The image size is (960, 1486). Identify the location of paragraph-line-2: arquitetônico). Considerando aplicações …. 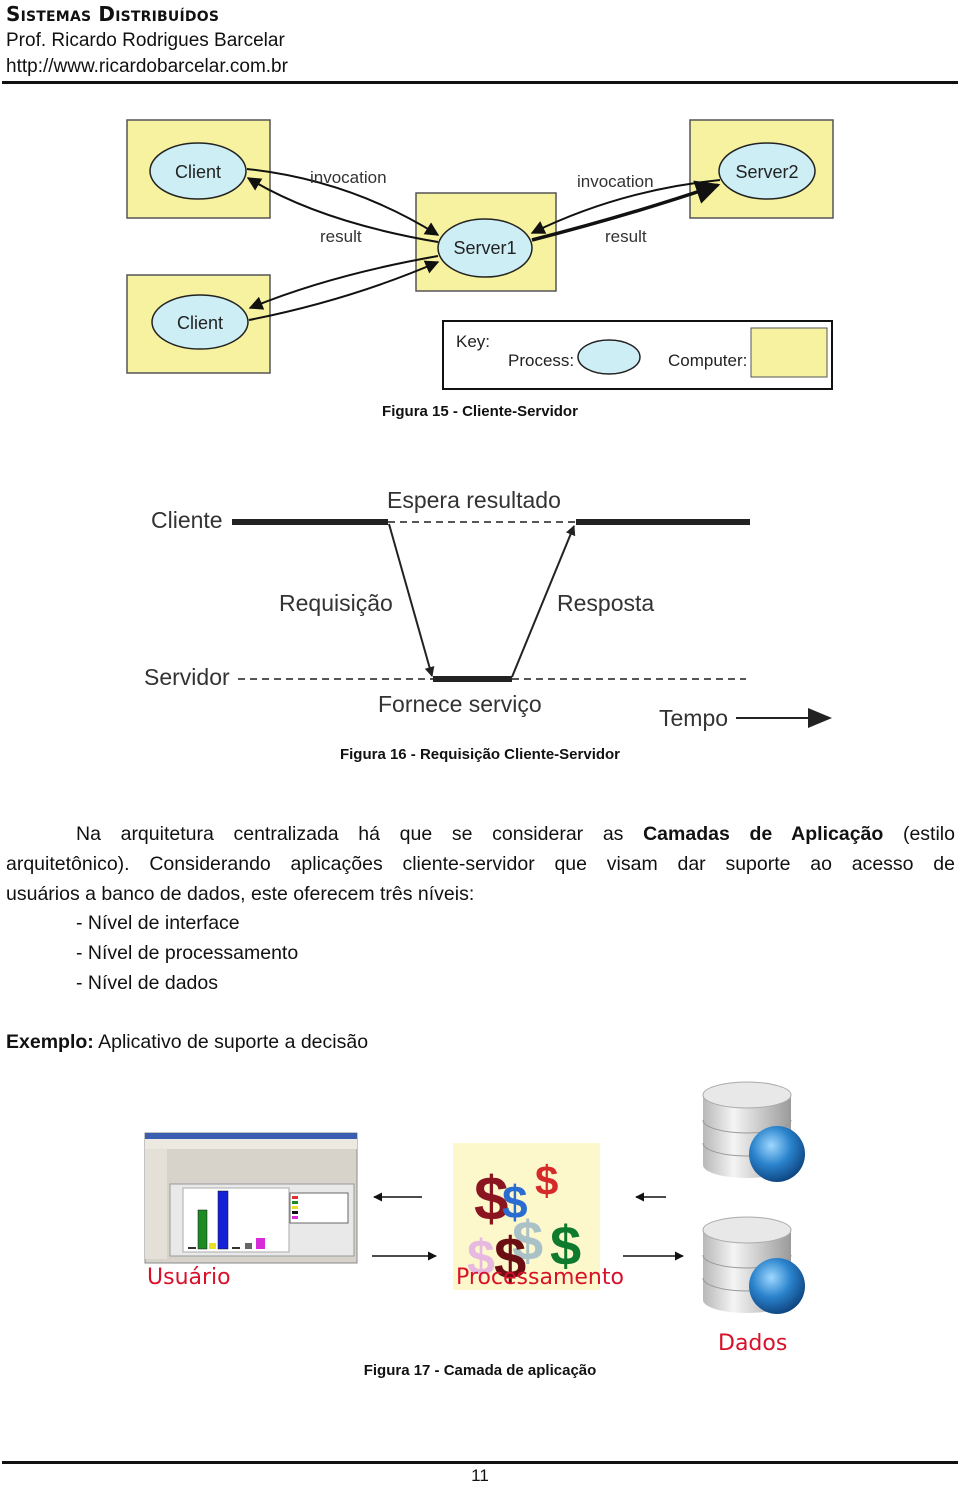
(480, 864).